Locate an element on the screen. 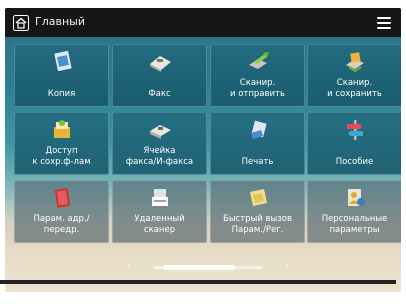 This screenshot has height=304, width=406. tile-label: Доступ к сохр.ф-лам is located at coordinates (61, 156).